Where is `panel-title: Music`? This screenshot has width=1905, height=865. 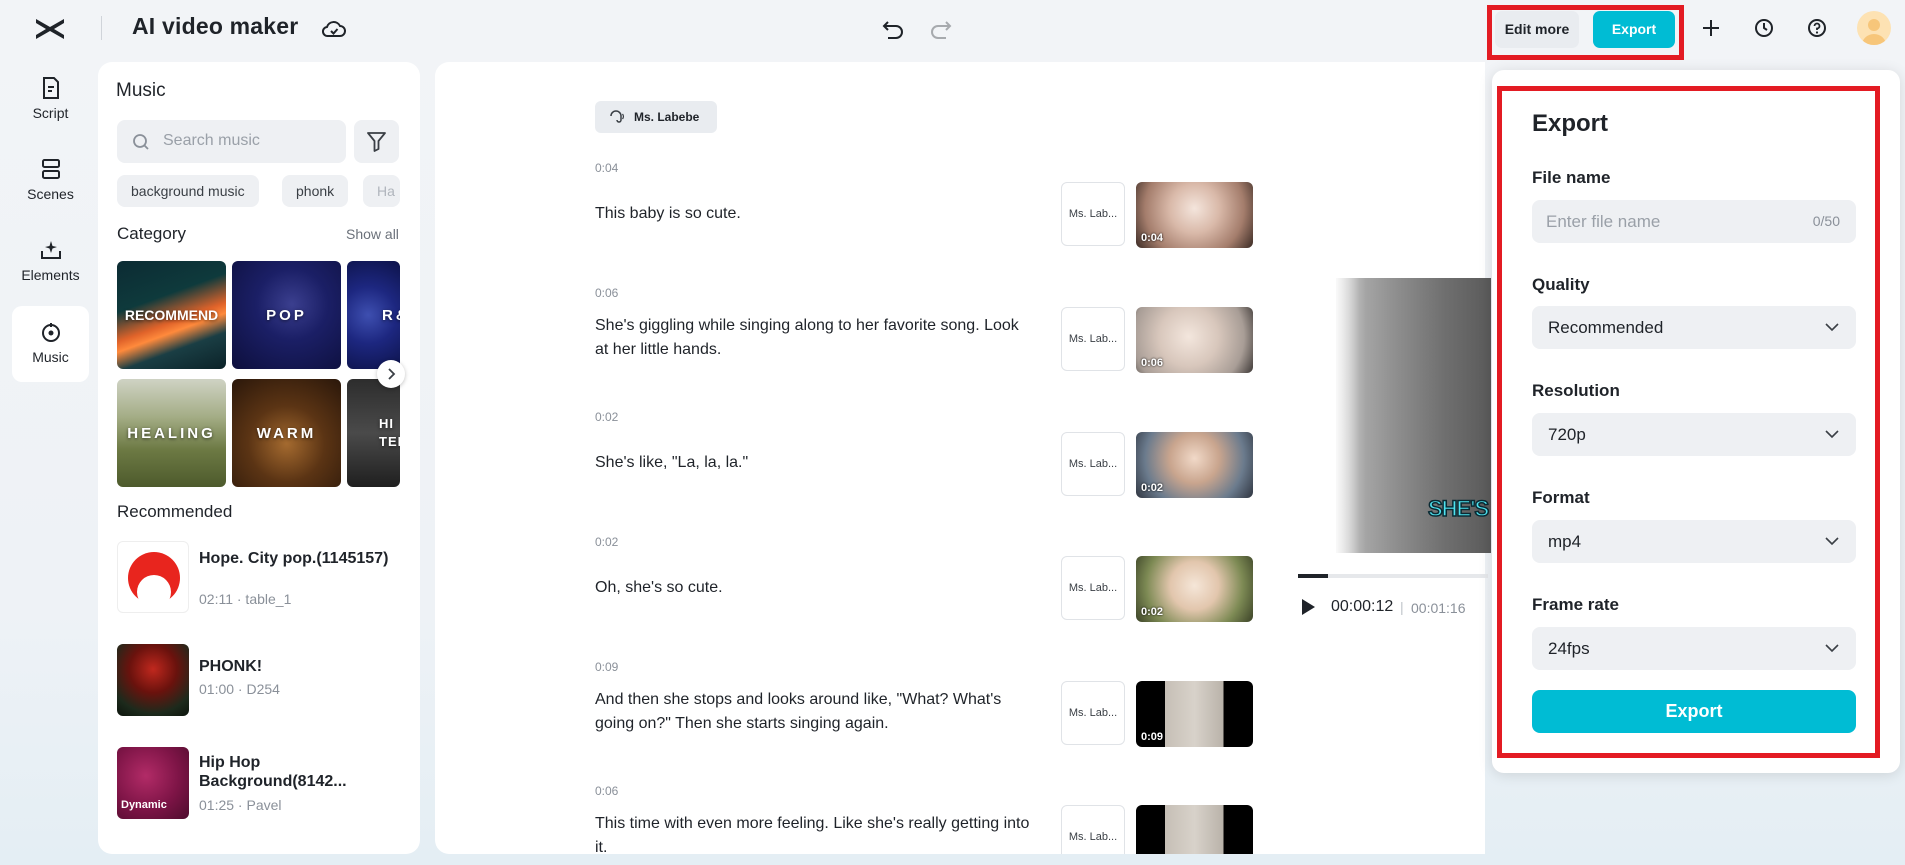
panel-title: Music is located at coordinates (141, 90).